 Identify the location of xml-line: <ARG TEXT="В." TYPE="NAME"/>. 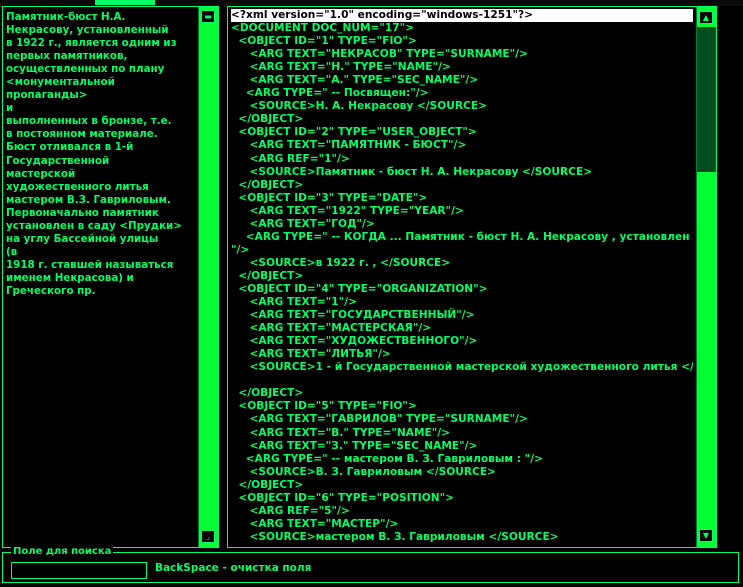
(341, 432).